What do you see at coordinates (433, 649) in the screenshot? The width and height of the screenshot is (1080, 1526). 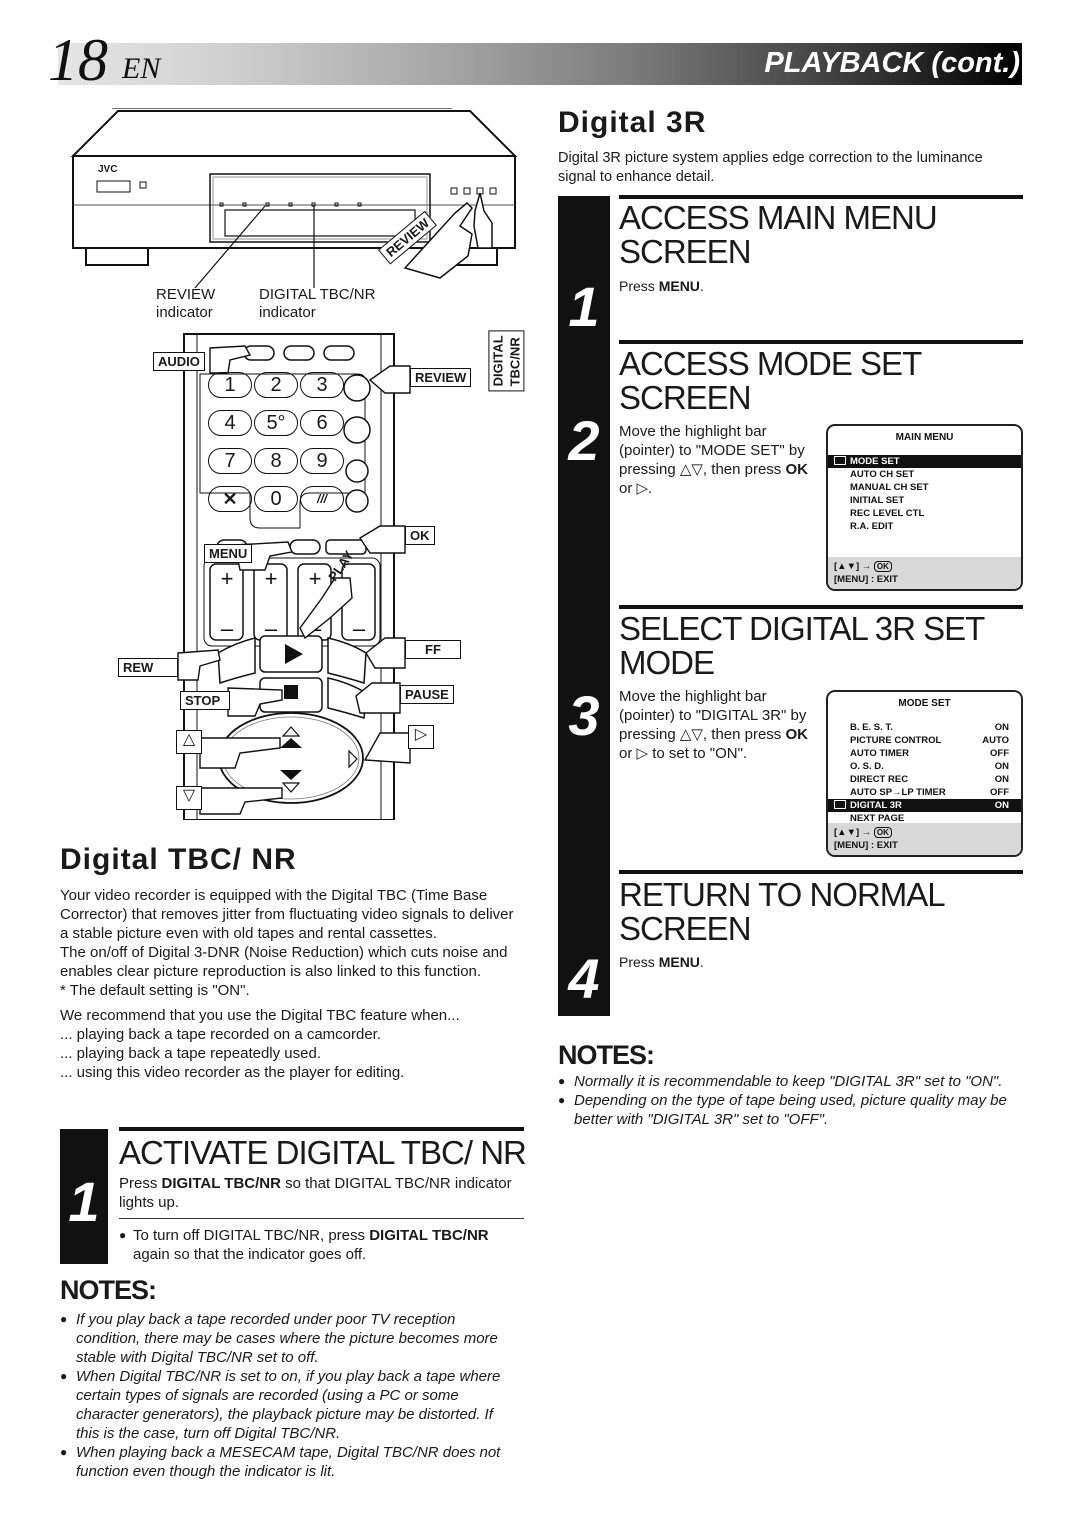 I see `ff-button-label: FF` at bounding box center [433, 649].